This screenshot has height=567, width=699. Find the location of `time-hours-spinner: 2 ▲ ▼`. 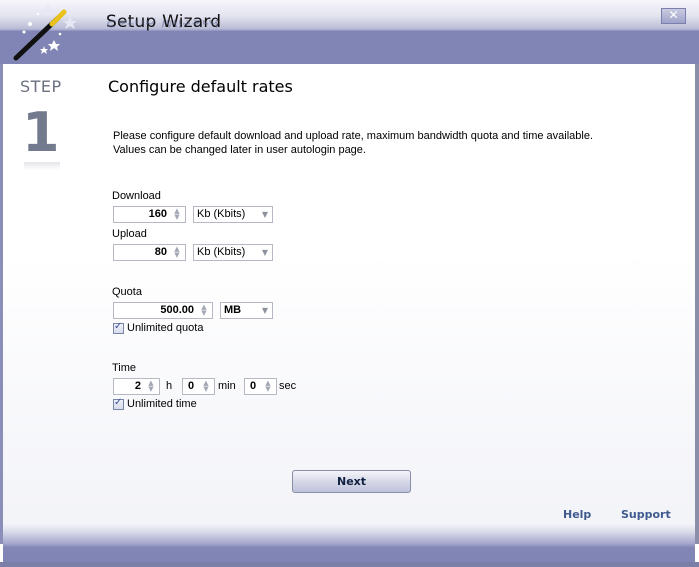

time-hours-spinner: 2 ▲ ▼ is located at coordinates (136, 386).